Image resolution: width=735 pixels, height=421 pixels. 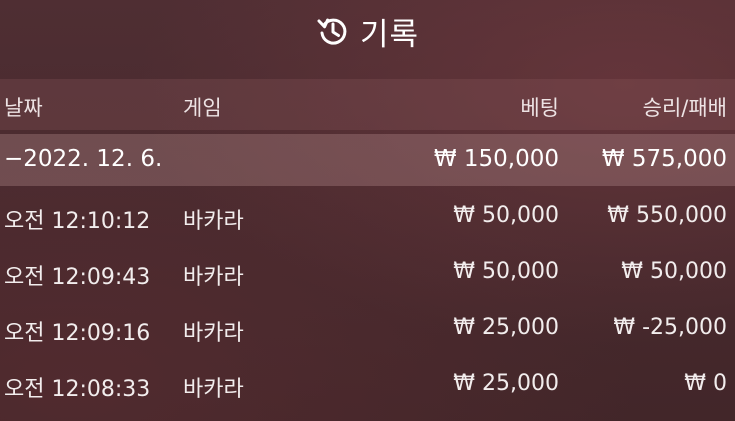 What do you see at coordinates (674, 271) in the screenshot?
I see `row-result: ₩ 50,000` at bounding box center [674, 271].